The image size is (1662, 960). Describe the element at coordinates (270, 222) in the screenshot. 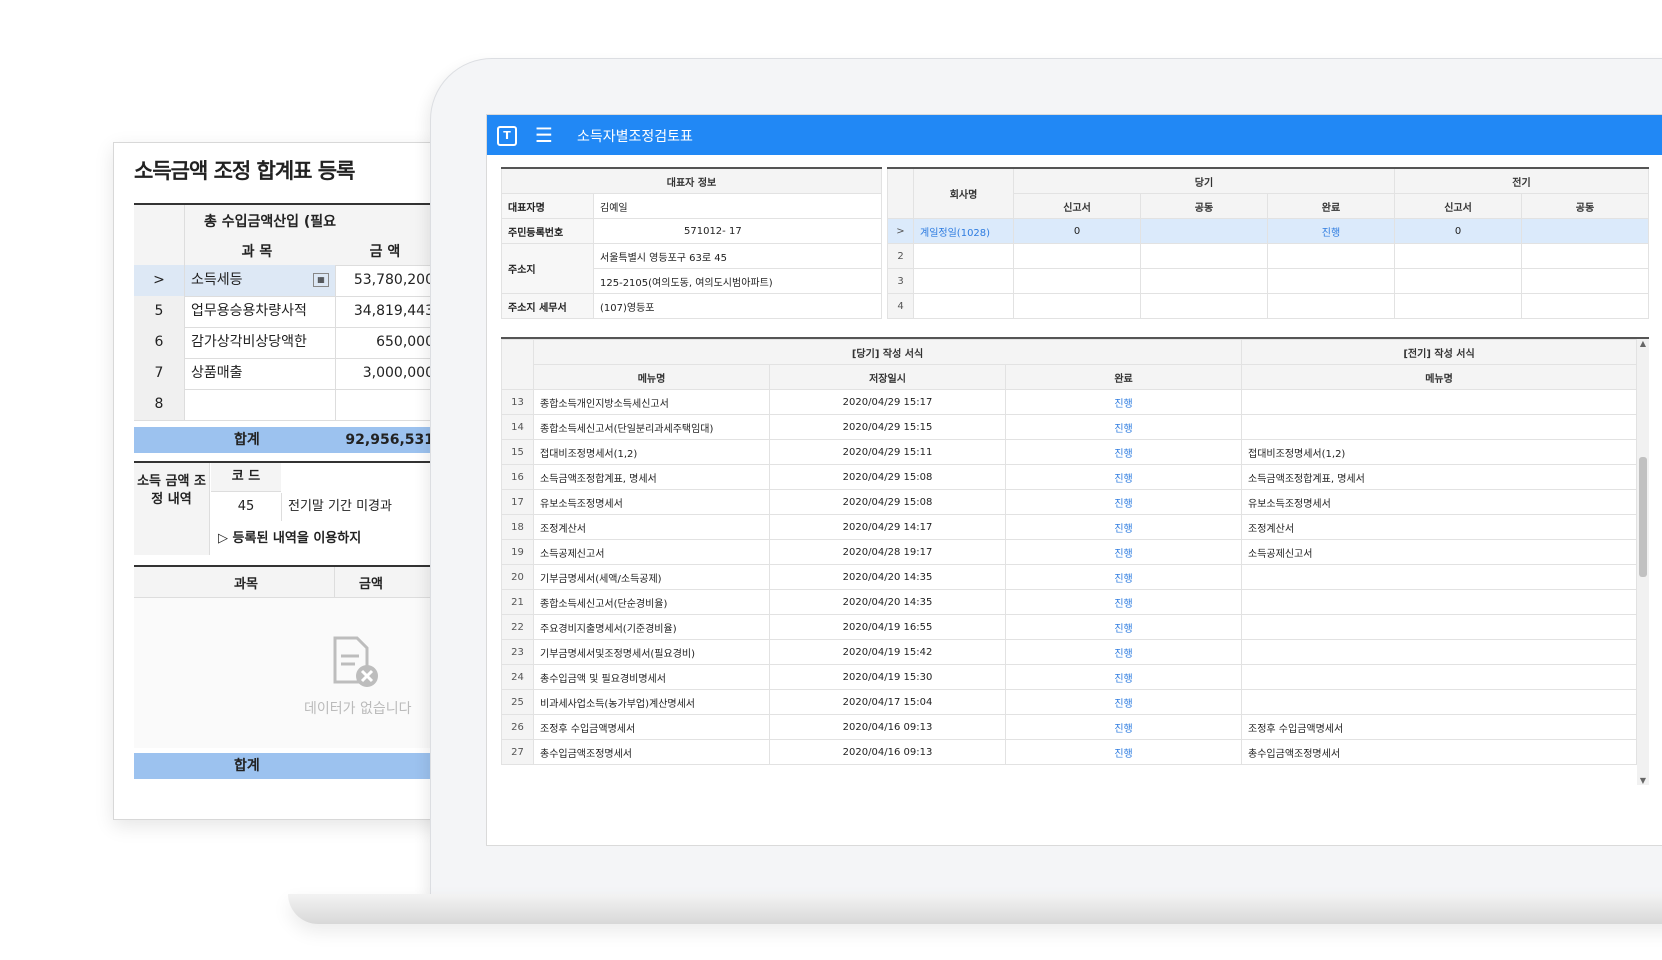

I see `section-title: 총 수입금액산입 (필요` at that location.